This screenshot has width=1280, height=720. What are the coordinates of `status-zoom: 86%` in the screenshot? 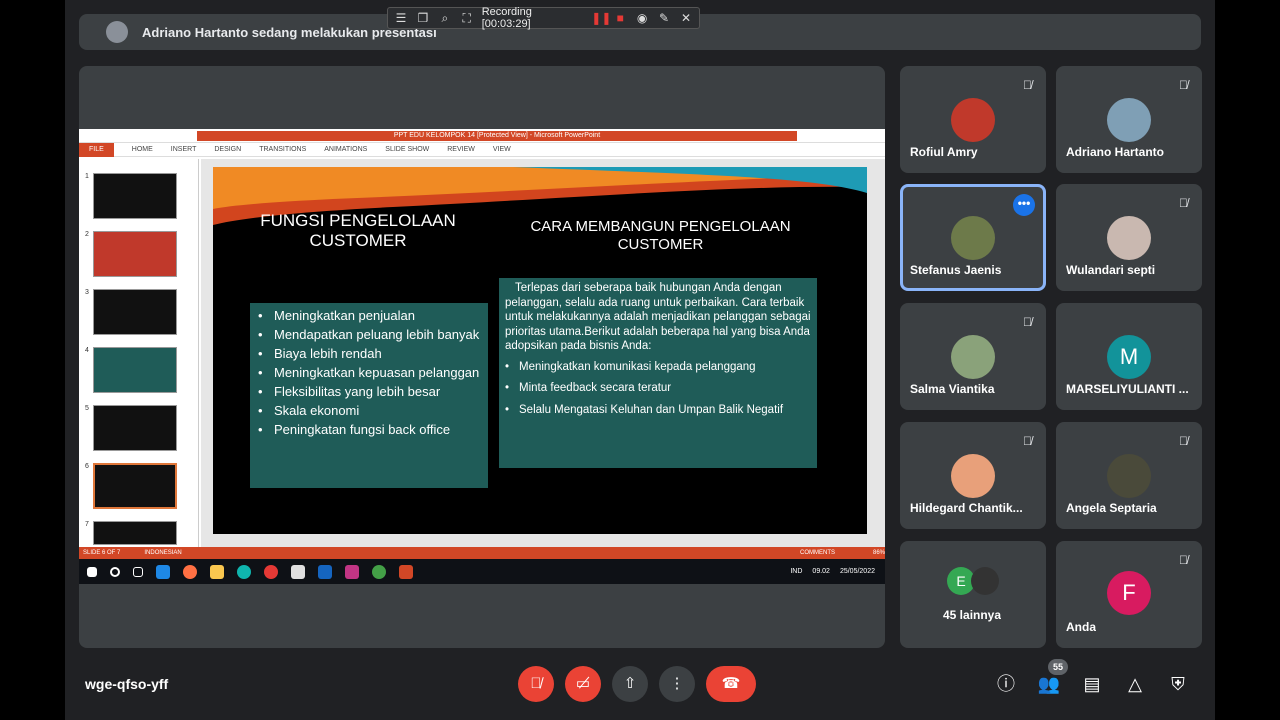 It's located at (879, 553).